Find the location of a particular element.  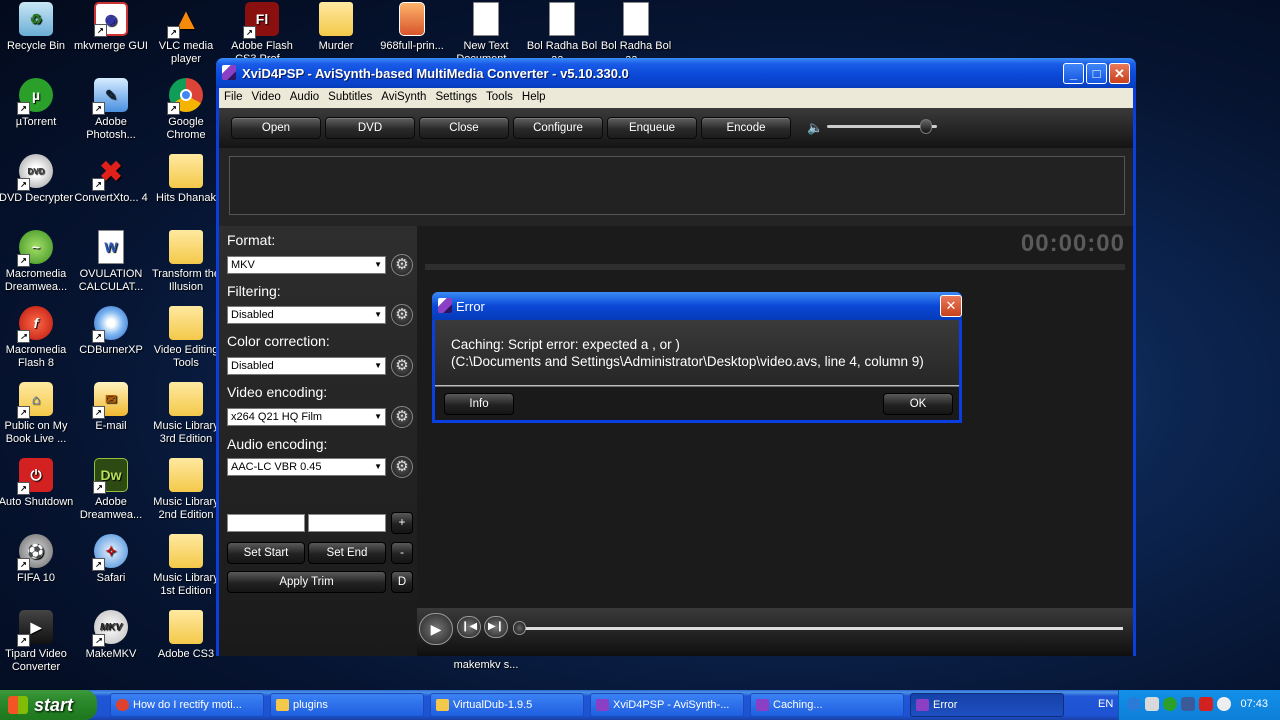

encode-button: Encode is located at coordinates (746, 128).